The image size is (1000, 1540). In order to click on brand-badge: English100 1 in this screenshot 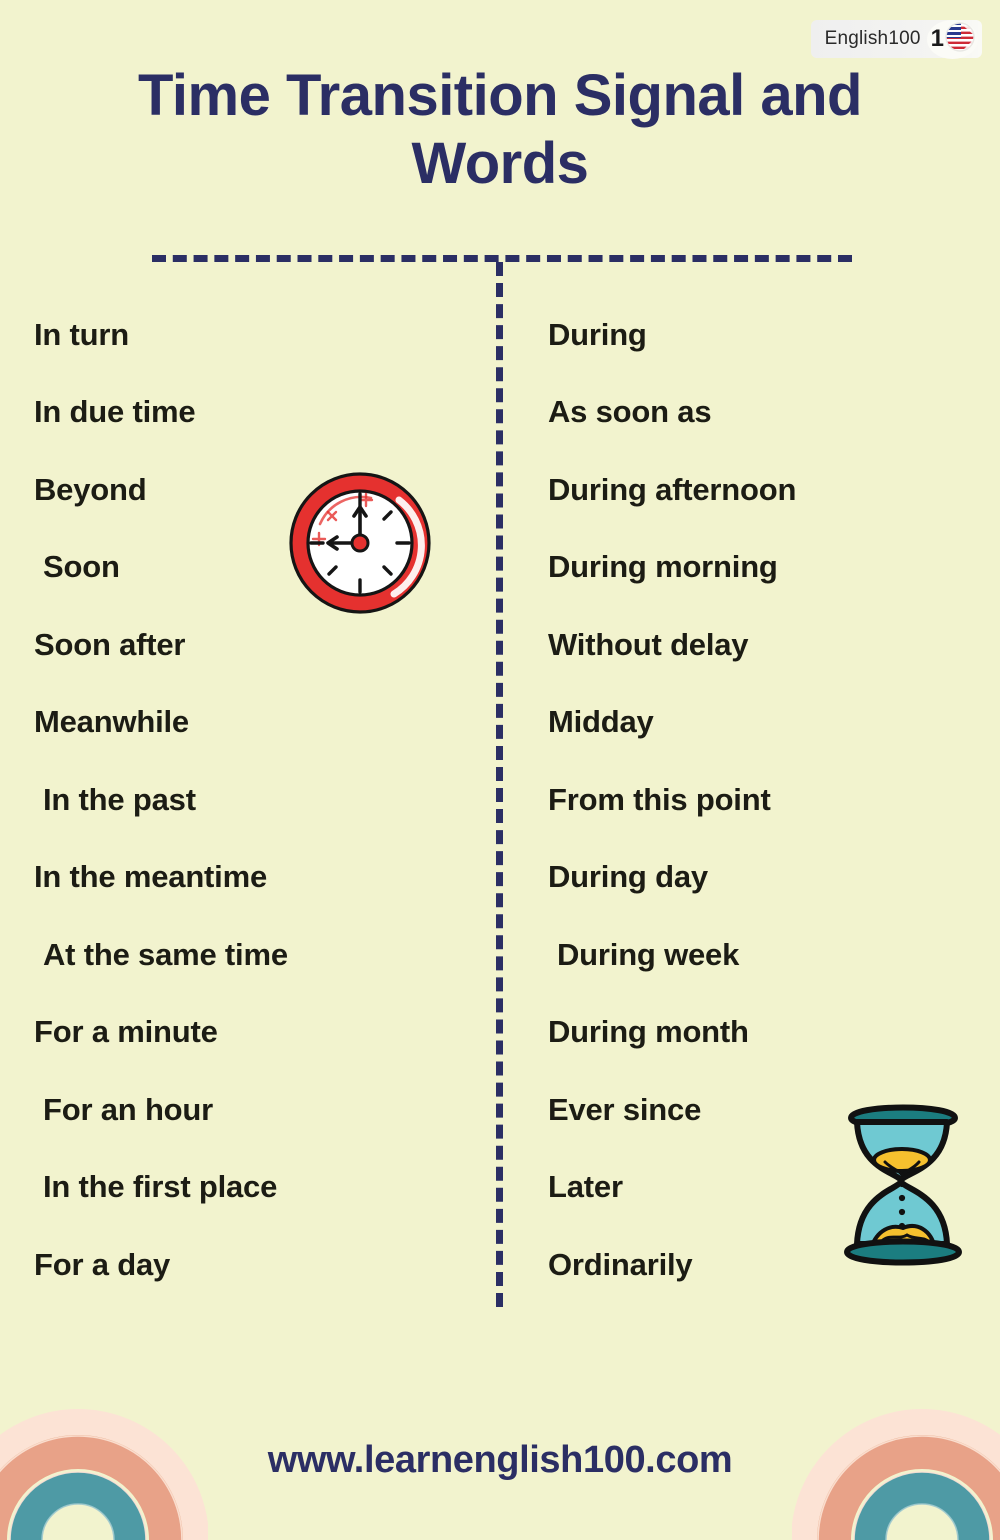, I will do `click(896, 39)`.